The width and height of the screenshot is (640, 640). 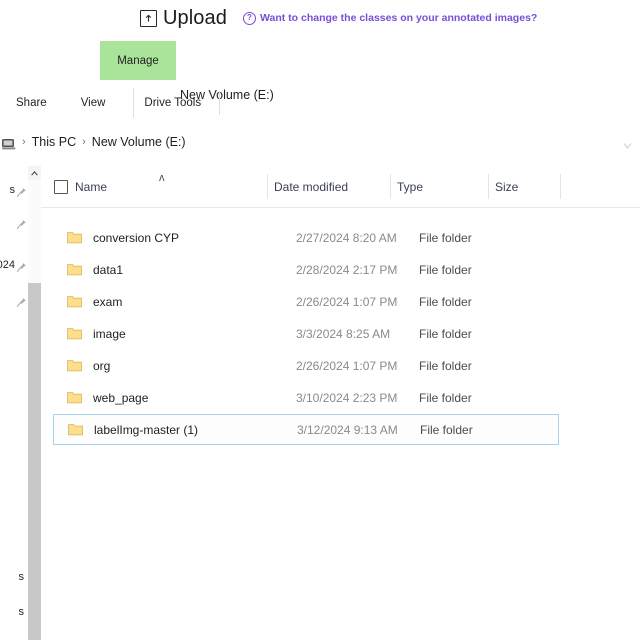 I want to click on ribbon-tab-row: Share View Drive Tools, so click(x=320, y=103).